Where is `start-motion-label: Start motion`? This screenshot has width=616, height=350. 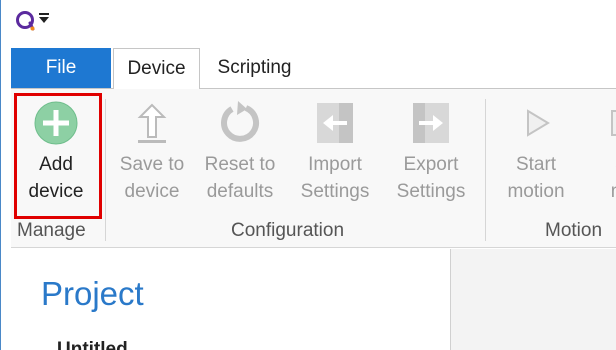
start-motion-label: Start motion is located at coordinates (536, 178).